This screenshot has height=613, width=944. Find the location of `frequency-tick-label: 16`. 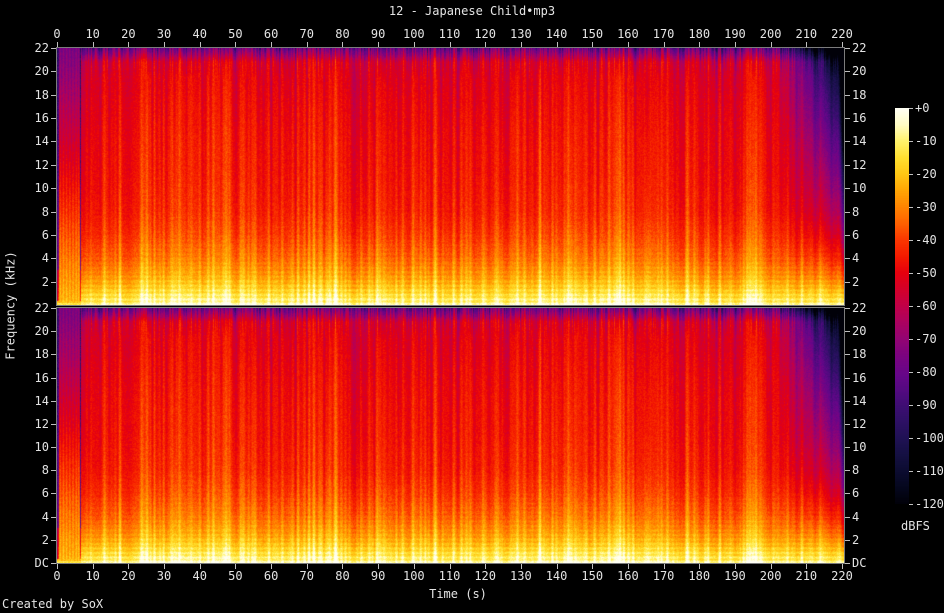

frequency-tick-label: 16 is located at coordinates (41, 118).